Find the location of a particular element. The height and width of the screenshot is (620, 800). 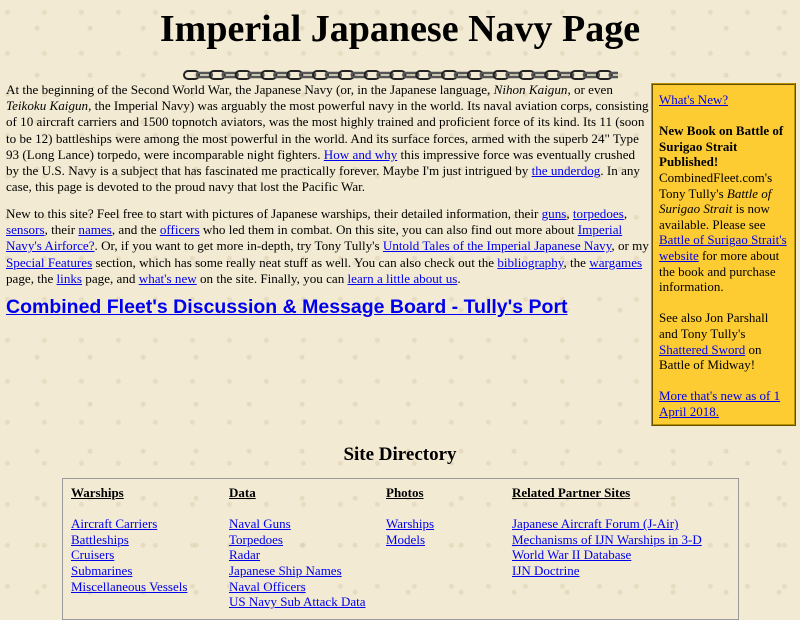

directory-link: Japanese Ship Names is located at coordinates (297, 571).